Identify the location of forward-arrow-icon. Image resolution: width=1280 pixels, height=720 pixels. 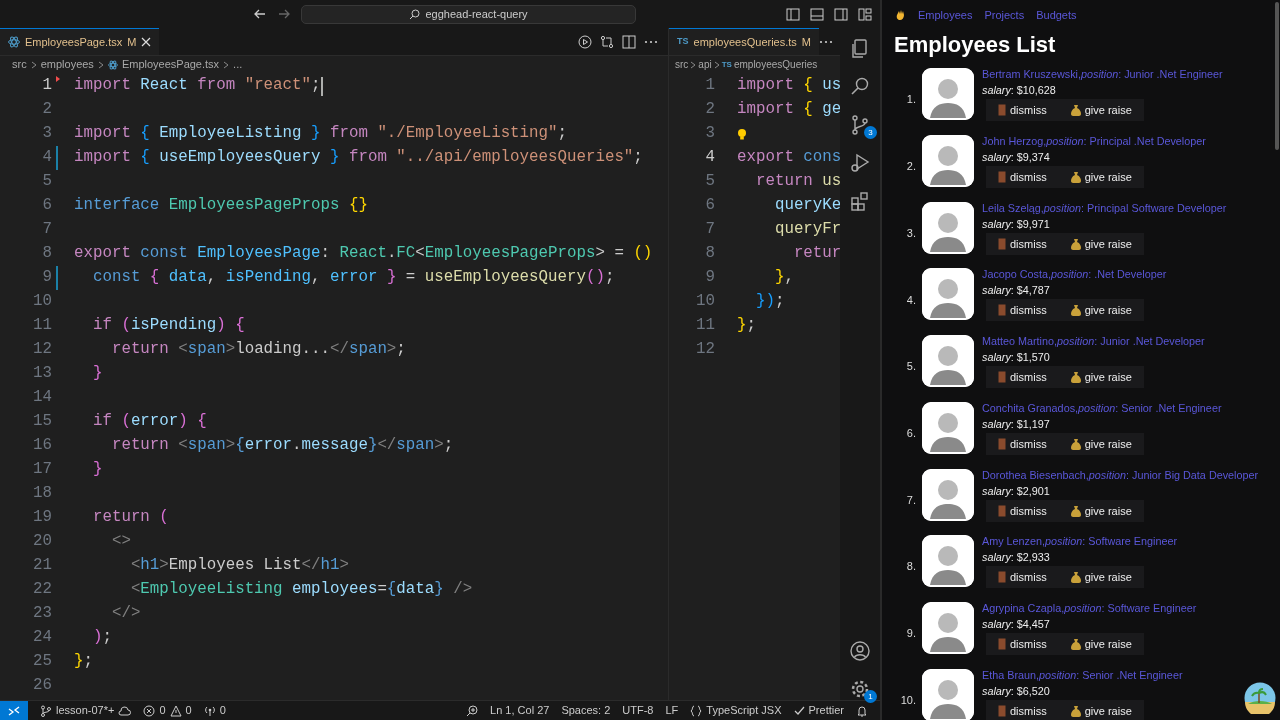
(284, 14).